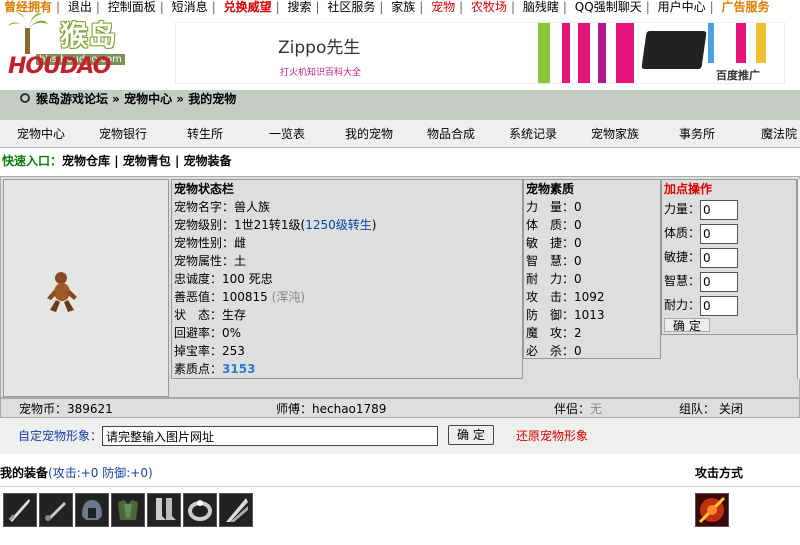  I want to click on claw-icon, so click(236, 510).